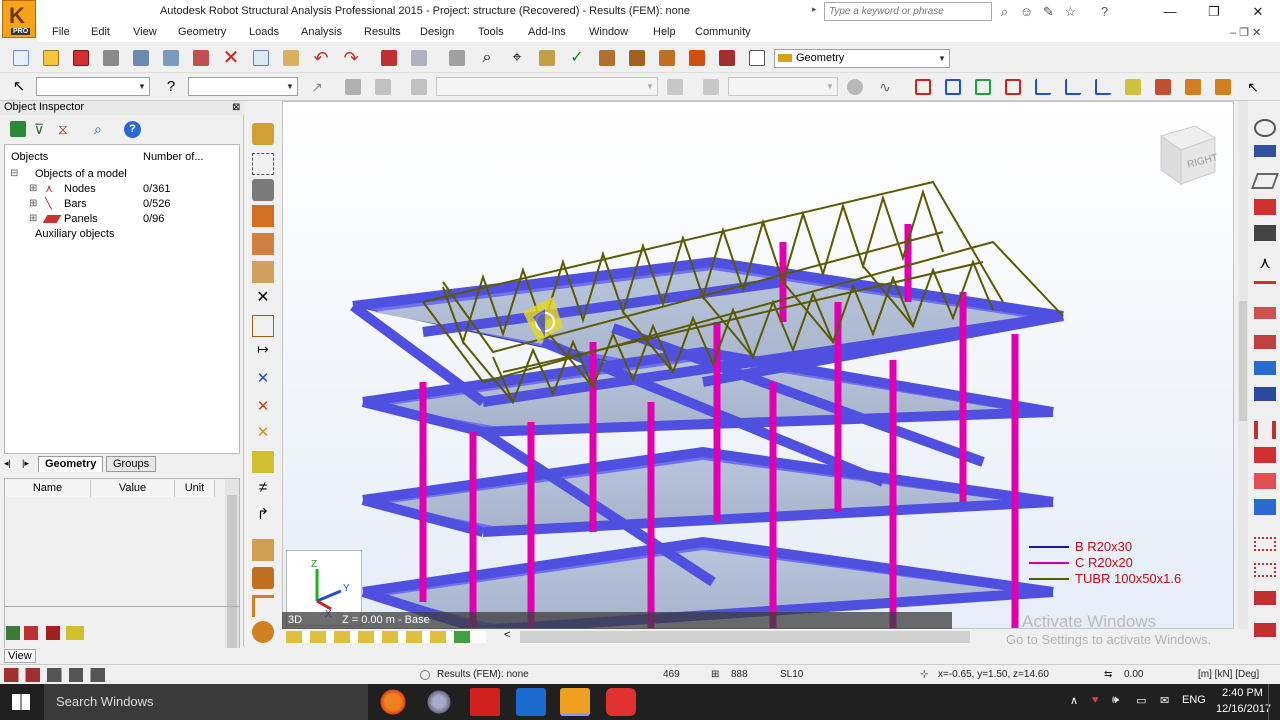 The width and height of the screenshot is (1280, 720). What do you see at coordinates (64, 675) in the screenshot?
I see `status-toolbar-icons` at bounding box center [64, 675].